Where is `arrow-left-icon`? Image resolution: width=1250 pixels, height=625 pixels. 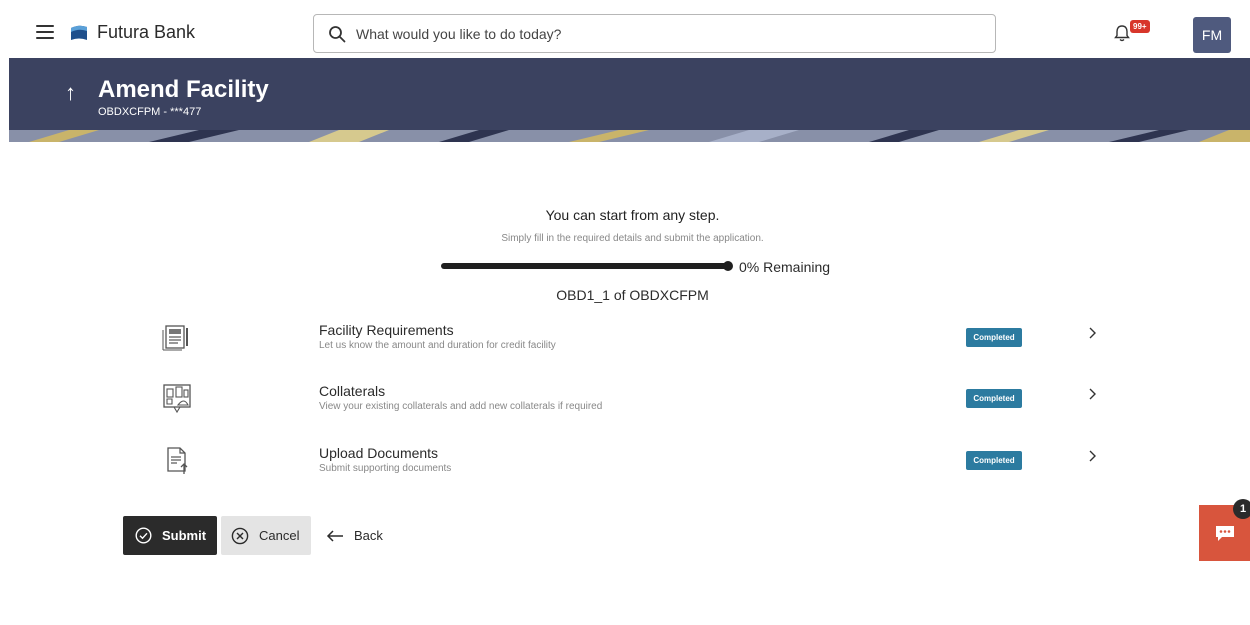 arrow-left-icon is located at coordinates (334, 536).